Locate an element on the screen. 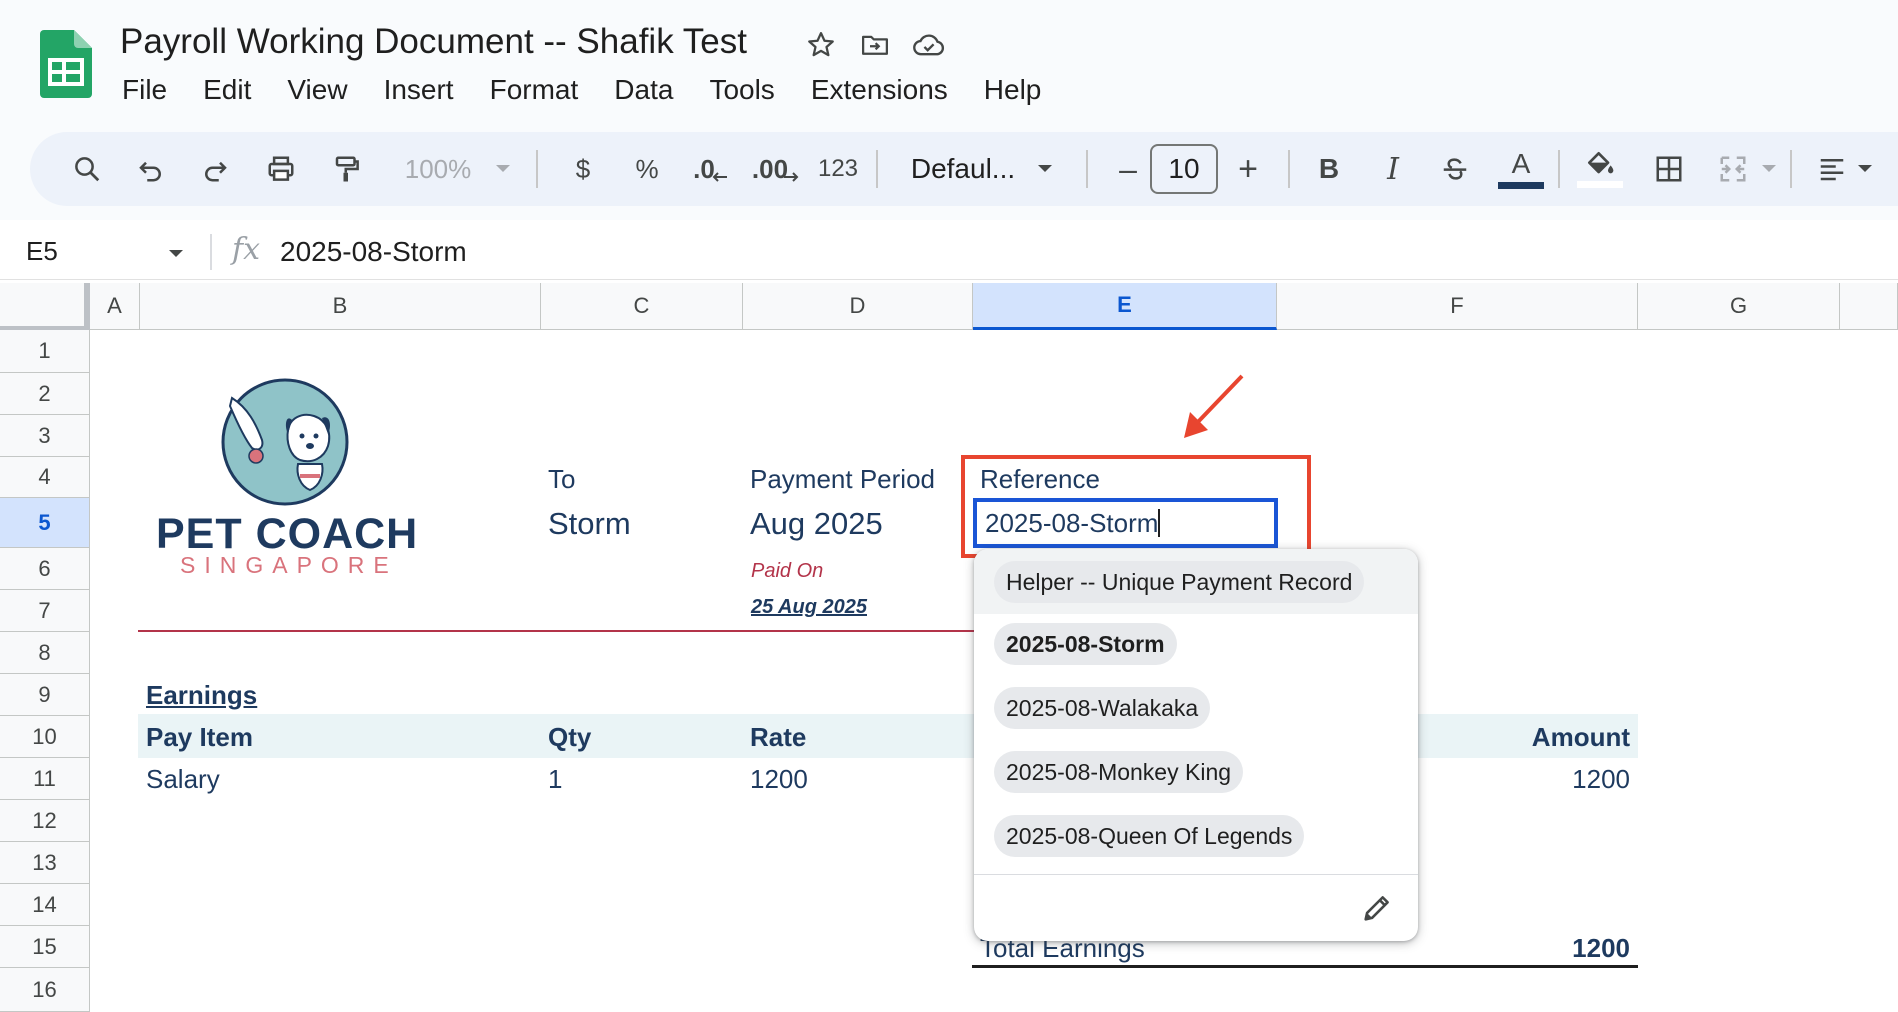 Image resolution: width=1898 pixels, height=1012 pixels. formula-bar: E5 fx 2025-08-Storm is located at coordinates (949, 252).